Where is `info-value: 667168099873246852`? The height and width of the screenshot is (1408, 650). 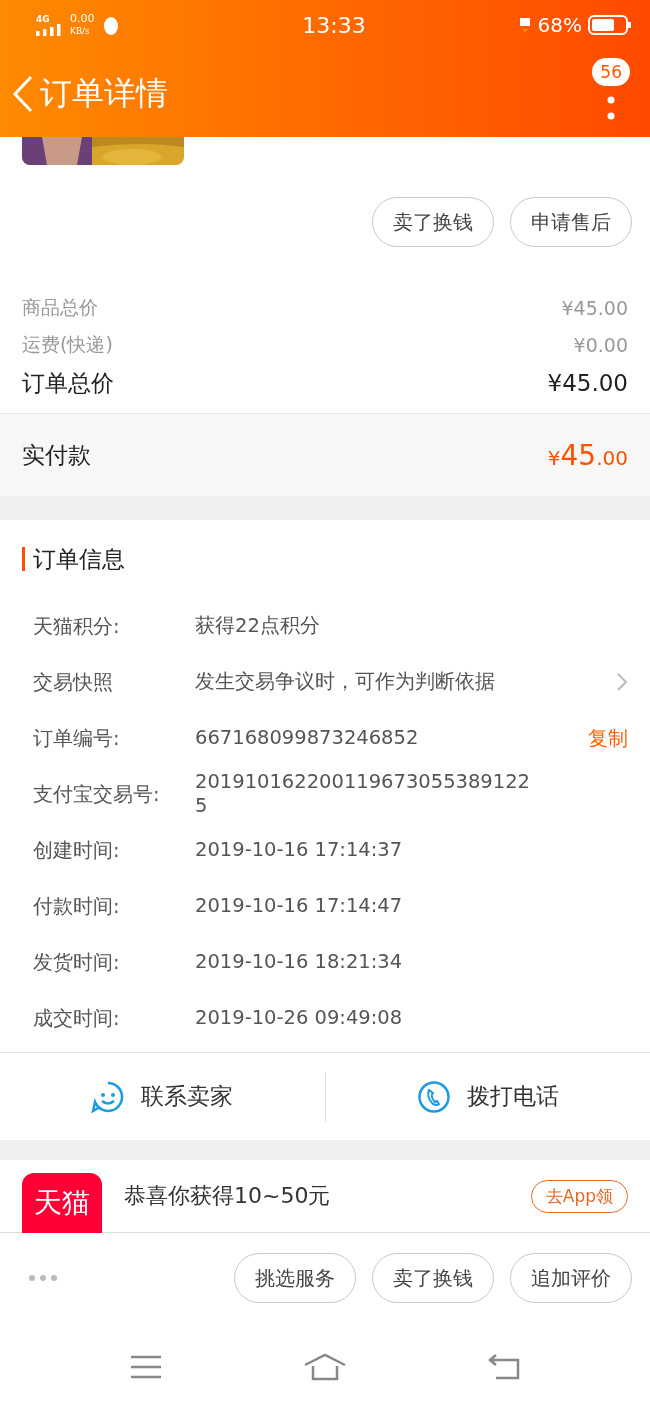 info-value: 667168099873246852 is located at coordinates (307, 738).